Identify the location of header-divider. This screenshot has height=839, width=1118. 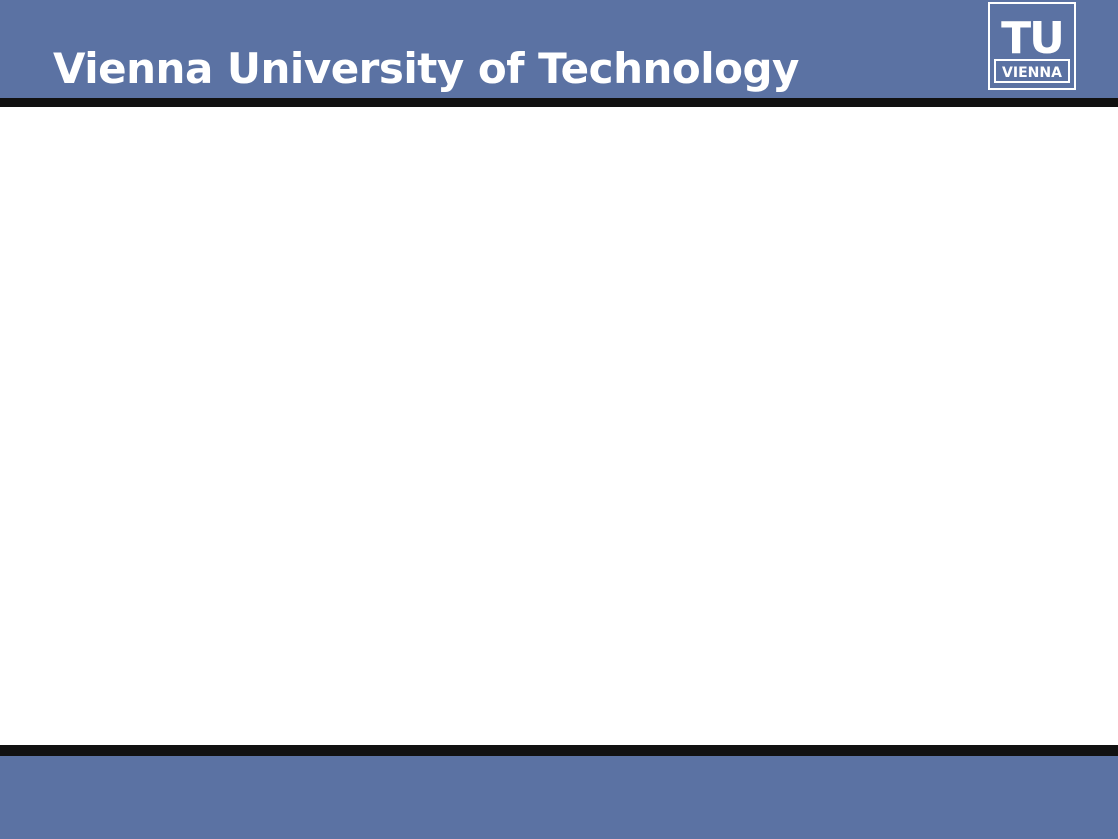
(559, 102).